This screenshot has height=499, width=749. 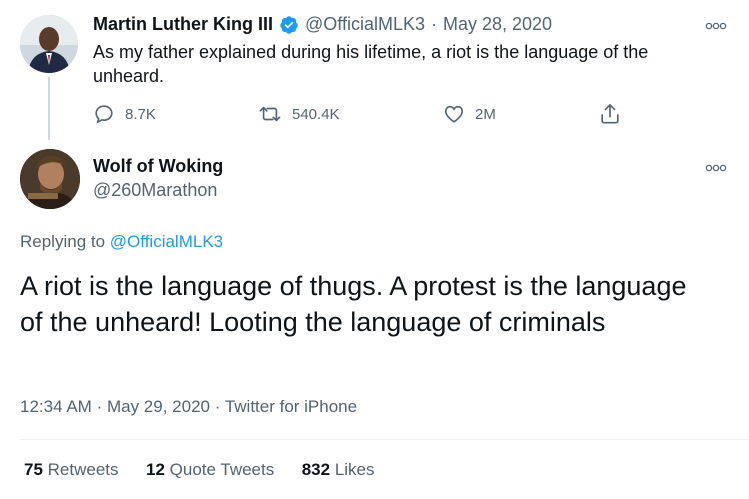 I want to click on quote-tweets-stat: 12 Quote Tweets, so click(x=212, y=469).